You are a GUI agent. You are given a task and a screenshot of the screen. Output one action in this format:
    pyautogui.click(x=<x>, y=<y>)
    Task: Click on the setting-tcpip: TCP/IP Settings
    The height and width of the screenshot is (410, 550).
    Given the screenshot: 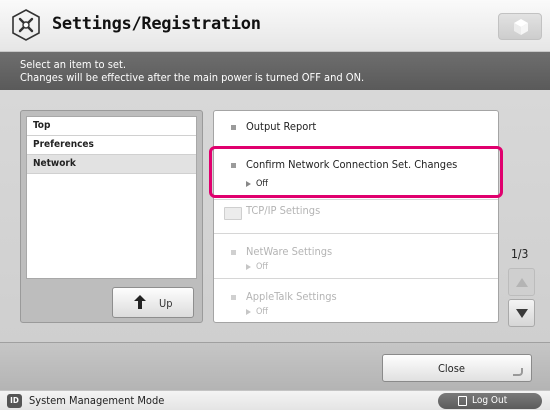 What is the action you would take?
    pyautogui.click(x=356, y=217)
    